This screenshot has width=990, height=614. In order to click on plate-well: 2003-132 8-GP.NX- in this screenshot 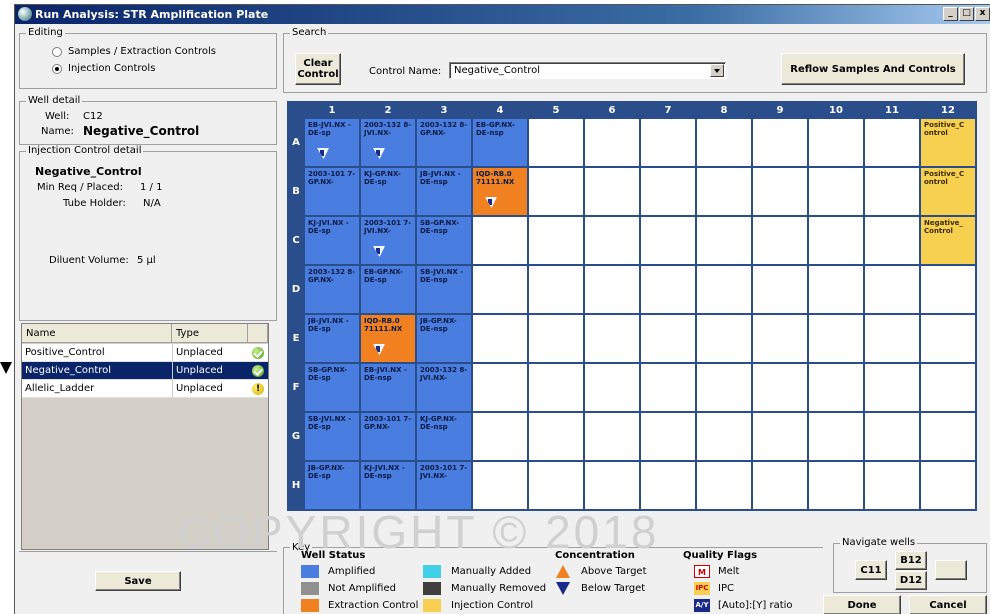, I will do `click(332, 289)`.